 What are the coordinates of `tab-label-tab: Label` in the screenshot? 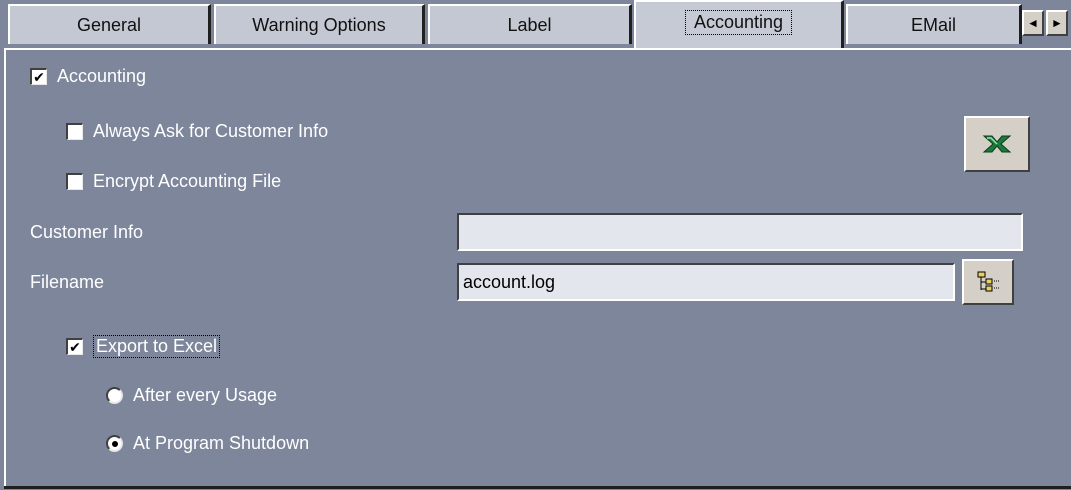 It's located at (530, 24).